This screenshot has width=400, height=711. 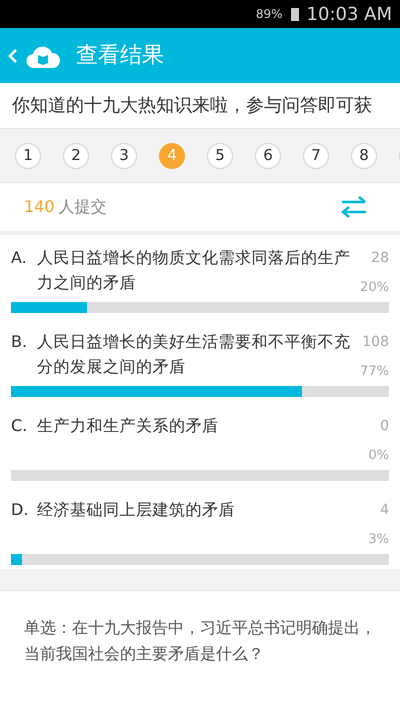 What do you see at coordinates (20, 510) in the screenshot?
I see `option-letter: D.` at bounding box center [20, 510].